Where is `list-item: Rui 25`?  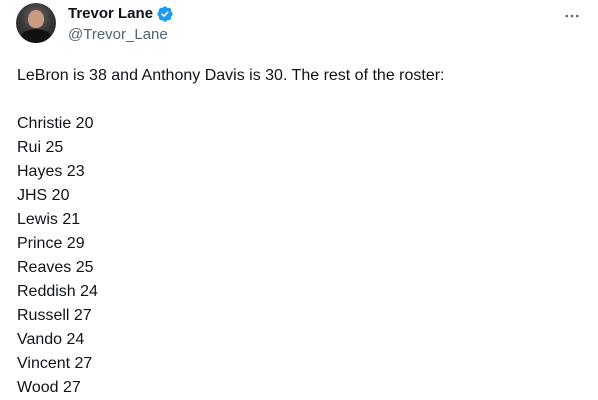 list-item: Rui 25 is located at coordinates (40, 147).